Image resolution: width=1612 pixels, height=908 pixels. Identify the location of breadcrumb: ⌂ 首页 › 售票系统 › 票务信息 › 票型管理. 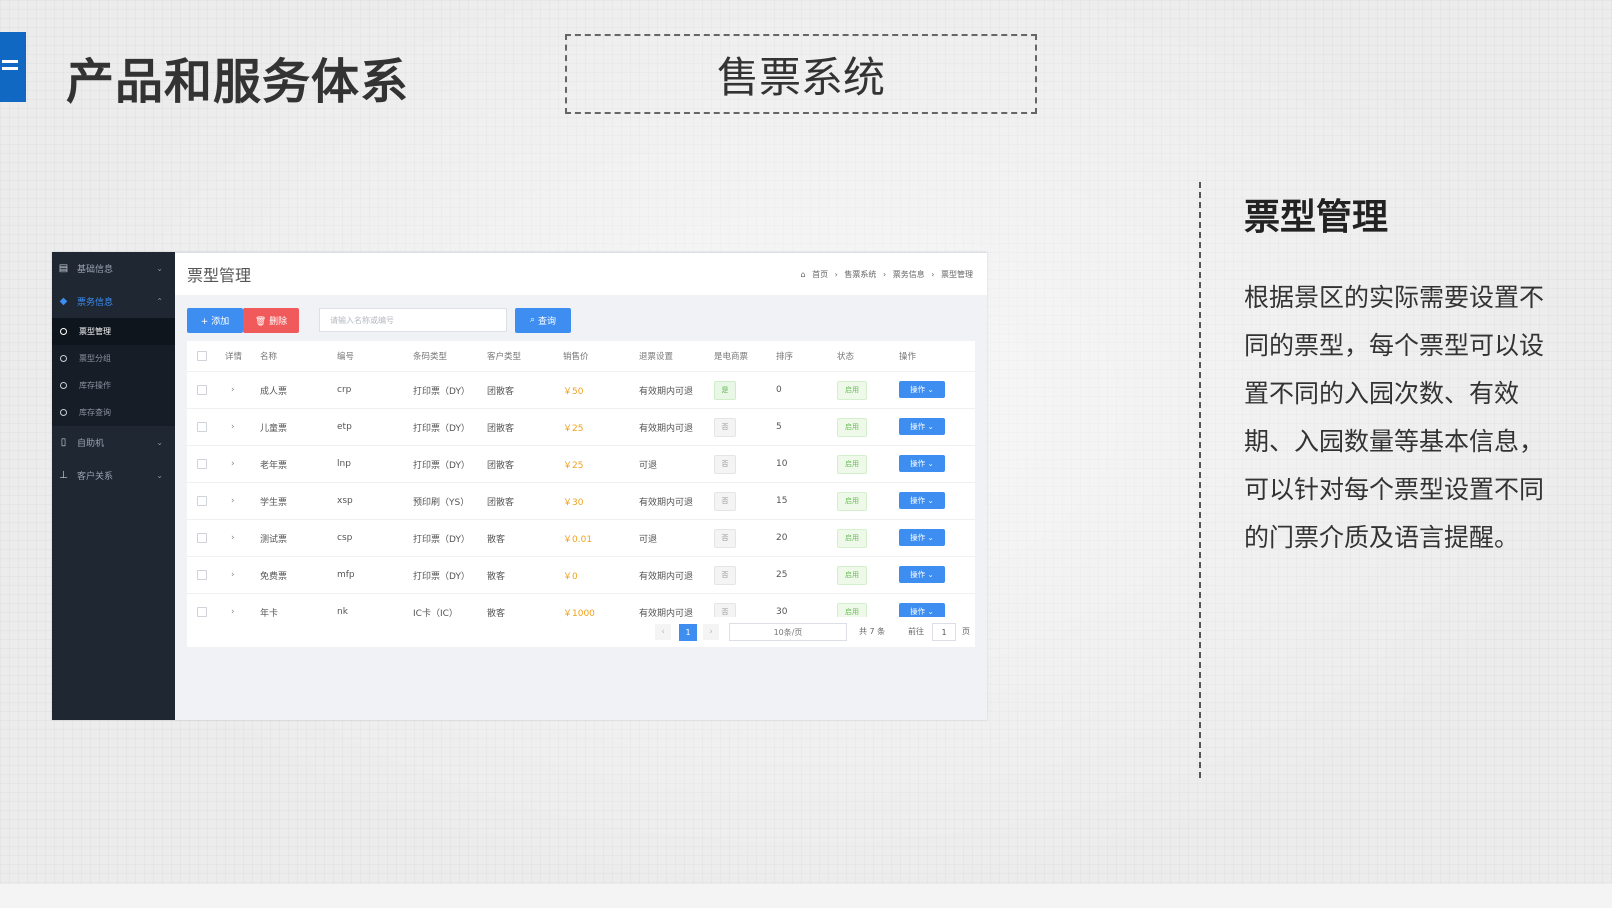
(886, 274).